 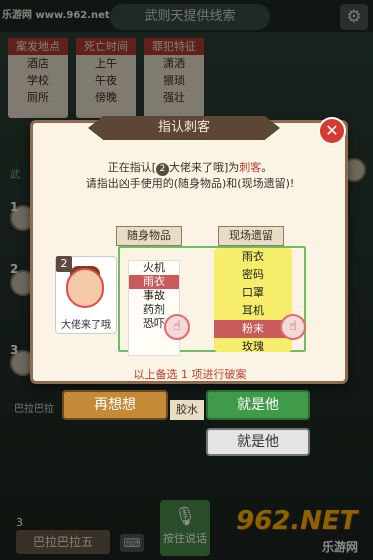 What do you see at coordinates (154, 282) in the screenshot?
I see `carried-item-selected: 雨衣` at bounding box center [154, 282].